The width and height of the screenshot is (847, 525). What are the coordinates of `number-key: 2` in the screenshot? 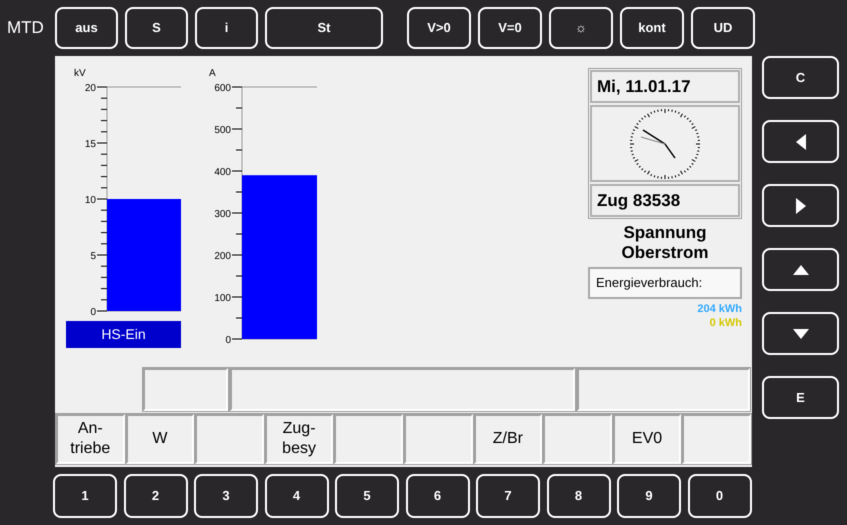 It's located at (156, 496).